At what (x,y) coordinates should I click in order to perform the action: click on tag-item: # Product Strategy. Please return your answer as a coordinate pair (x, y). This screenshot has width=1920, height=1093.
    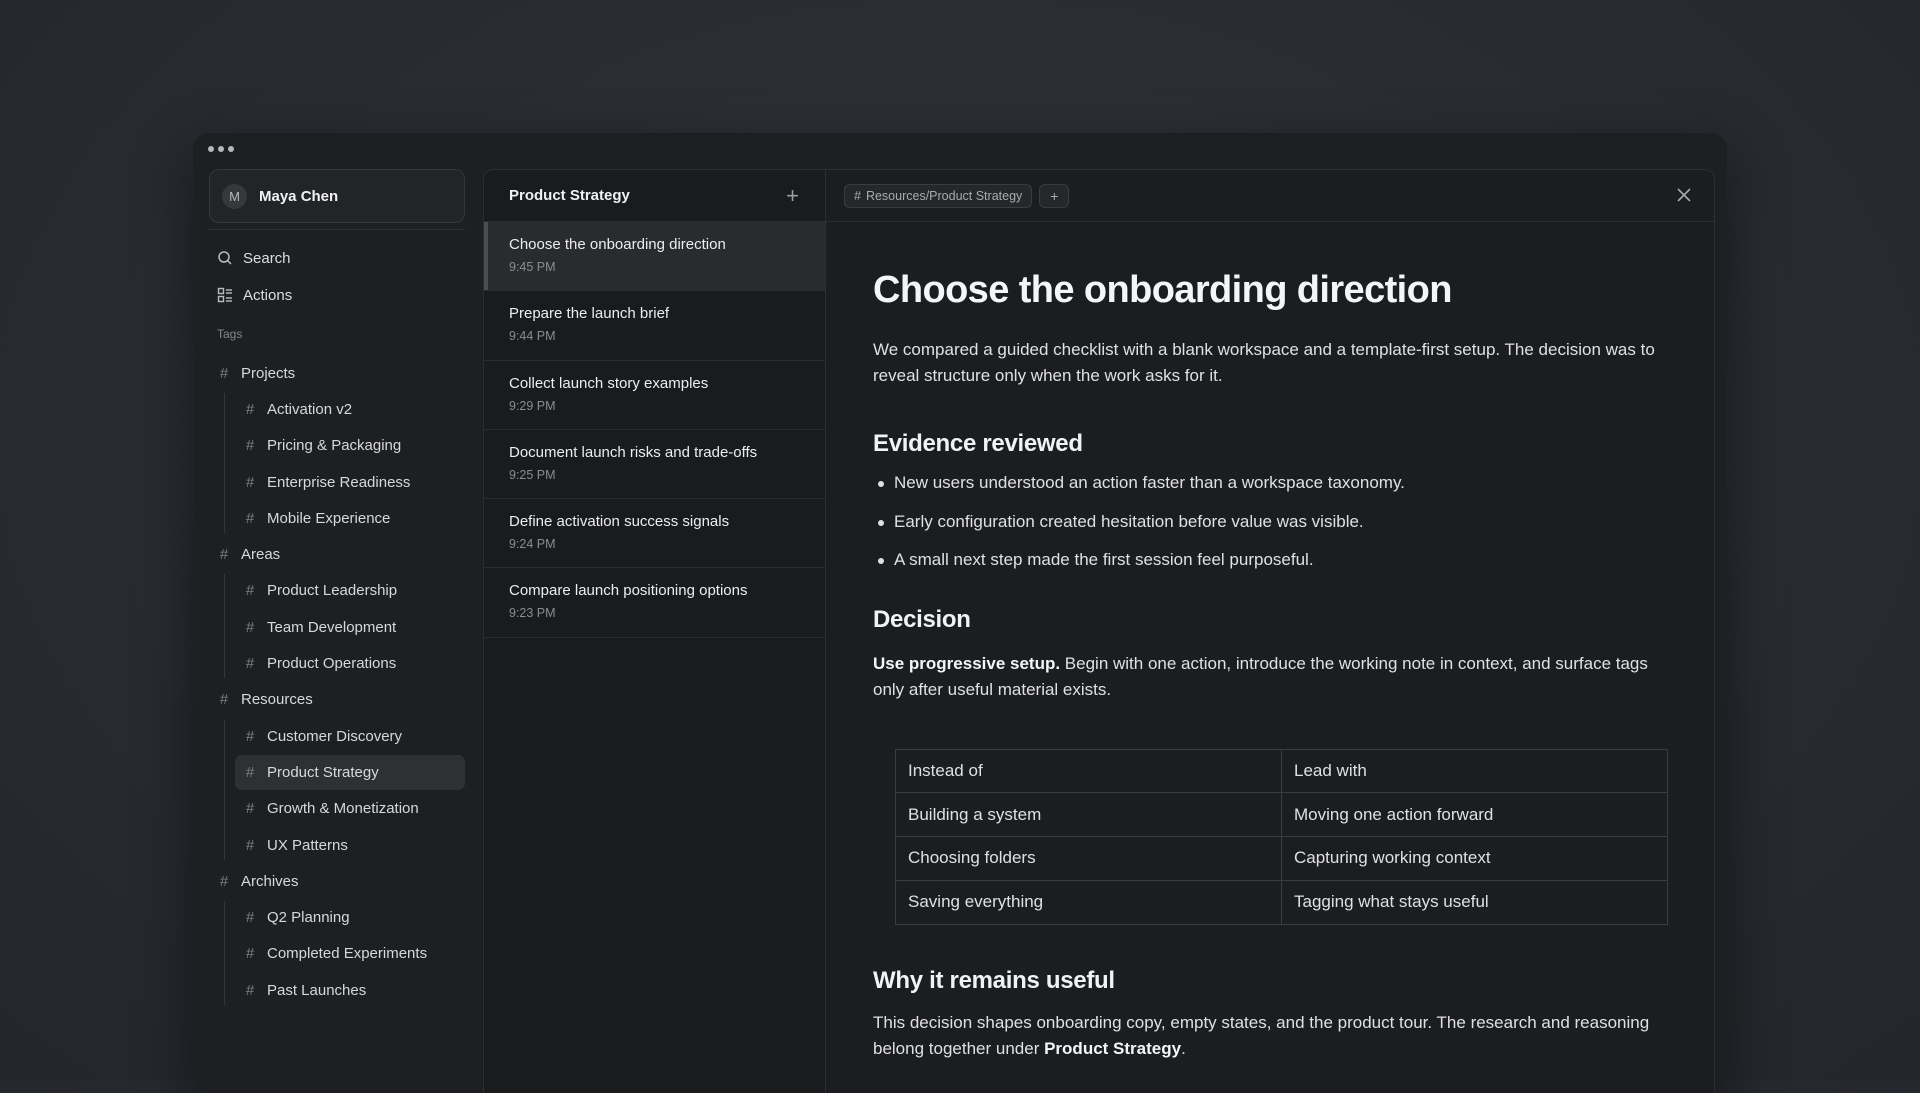
    Looking at the image, I should click on (338, 772).